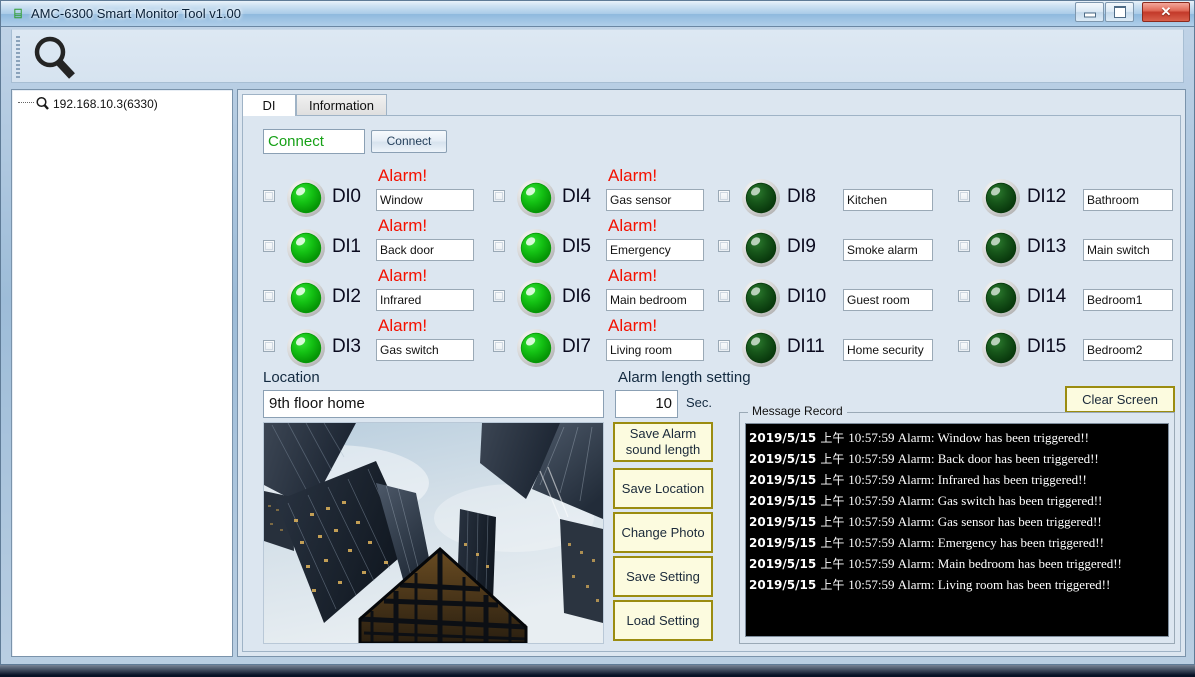  I want to click on di-channel-di6: DI6 Main bedroom Alarm!, so click(608, 292).